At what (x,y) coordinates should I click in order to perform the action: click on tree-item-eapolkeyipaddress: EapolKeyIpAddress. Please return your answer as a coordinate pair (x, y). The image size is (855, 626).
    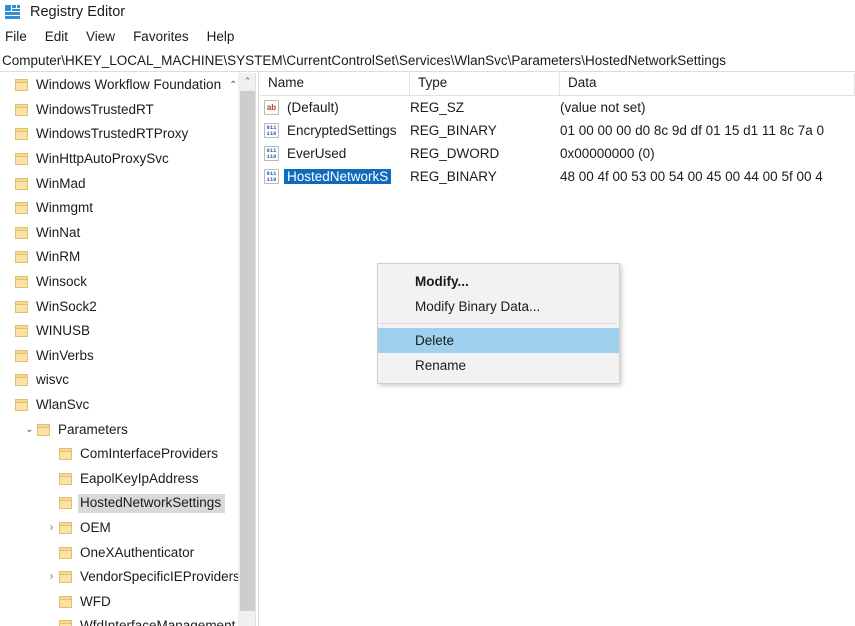
    Looking at the image, I should click on (119, 479).